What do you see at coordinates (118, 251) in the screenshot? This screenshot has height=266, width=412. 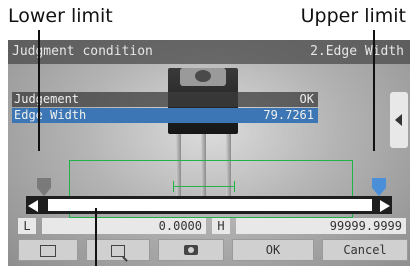 I see `zoom-window-icon` at bounding box center [118, 251].